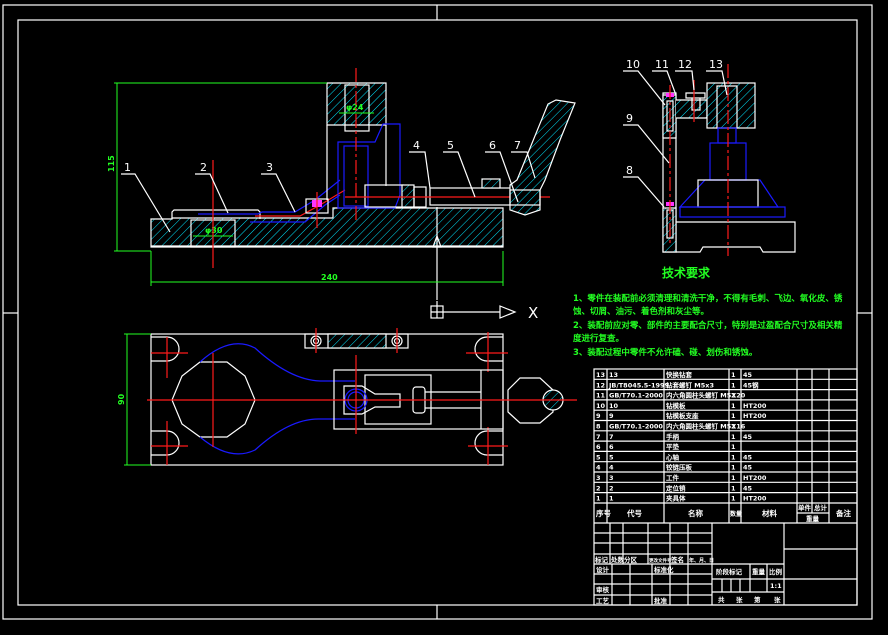 This screenshot has width=888, height=635. What do you see at coordinates (169, 357) in the screenshot?
I see `slot-top-left` at bounding box center [169, 357].